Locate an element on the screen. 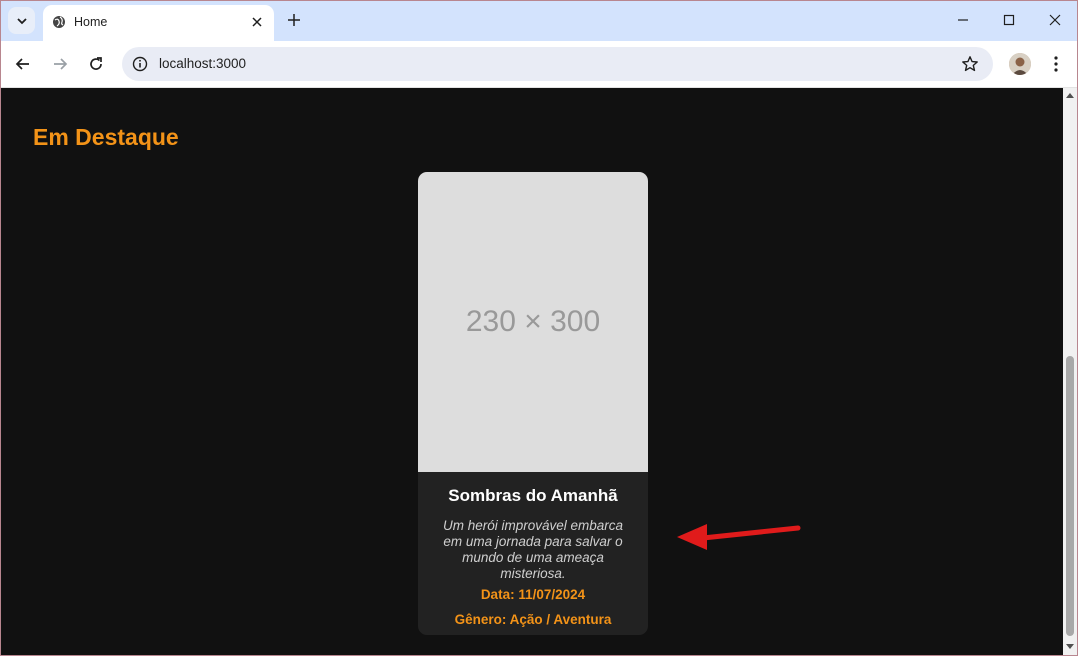 This screenshot has height=656, width=1078. close-tab-button is located at coordinates (257, 22).